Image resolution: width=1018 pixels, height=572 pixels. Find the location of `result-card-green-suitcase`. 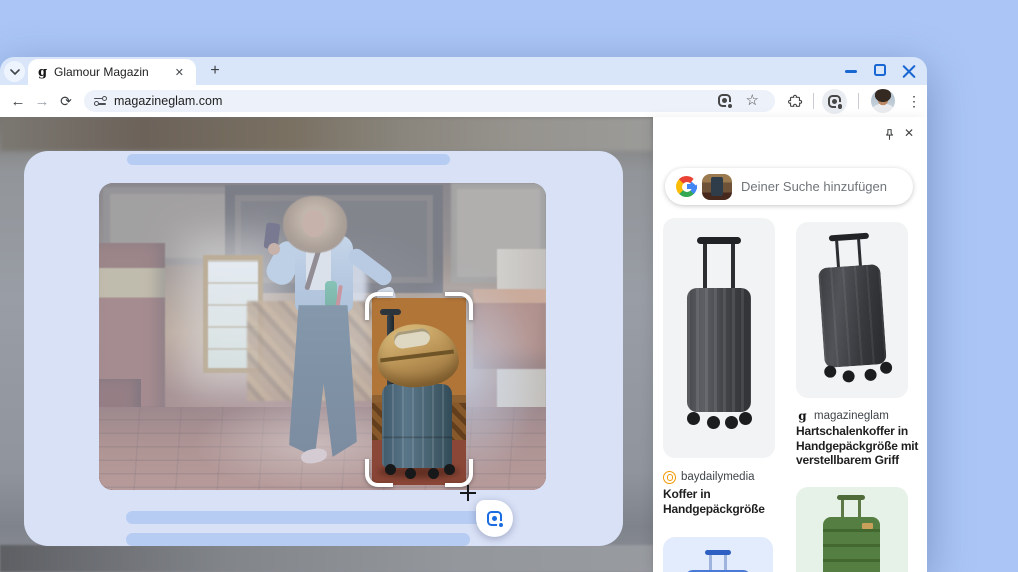

result-card-green-suitcase is located at coordinates (852, 529).